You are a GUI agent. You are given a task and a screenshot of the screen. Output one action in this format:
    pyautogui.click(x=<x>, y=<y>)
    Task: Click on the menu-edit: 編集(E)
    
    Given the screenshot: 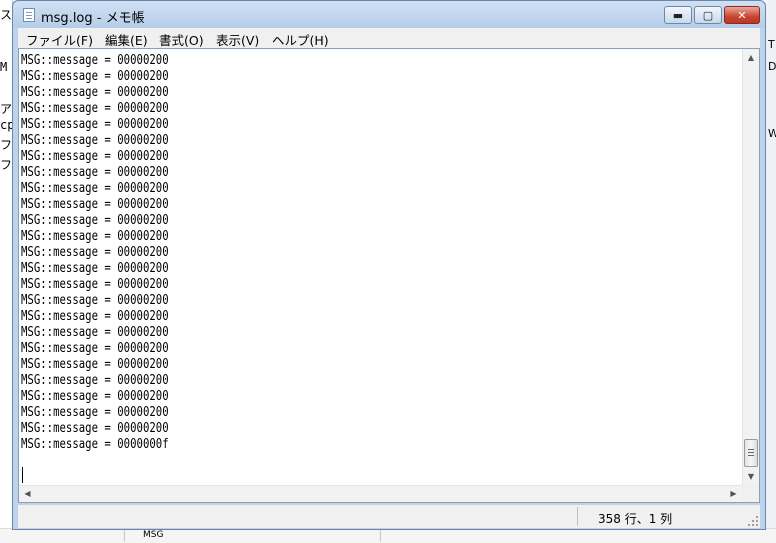 What is the action you would take?
    pyautogui.click(x=126, y=39)
    